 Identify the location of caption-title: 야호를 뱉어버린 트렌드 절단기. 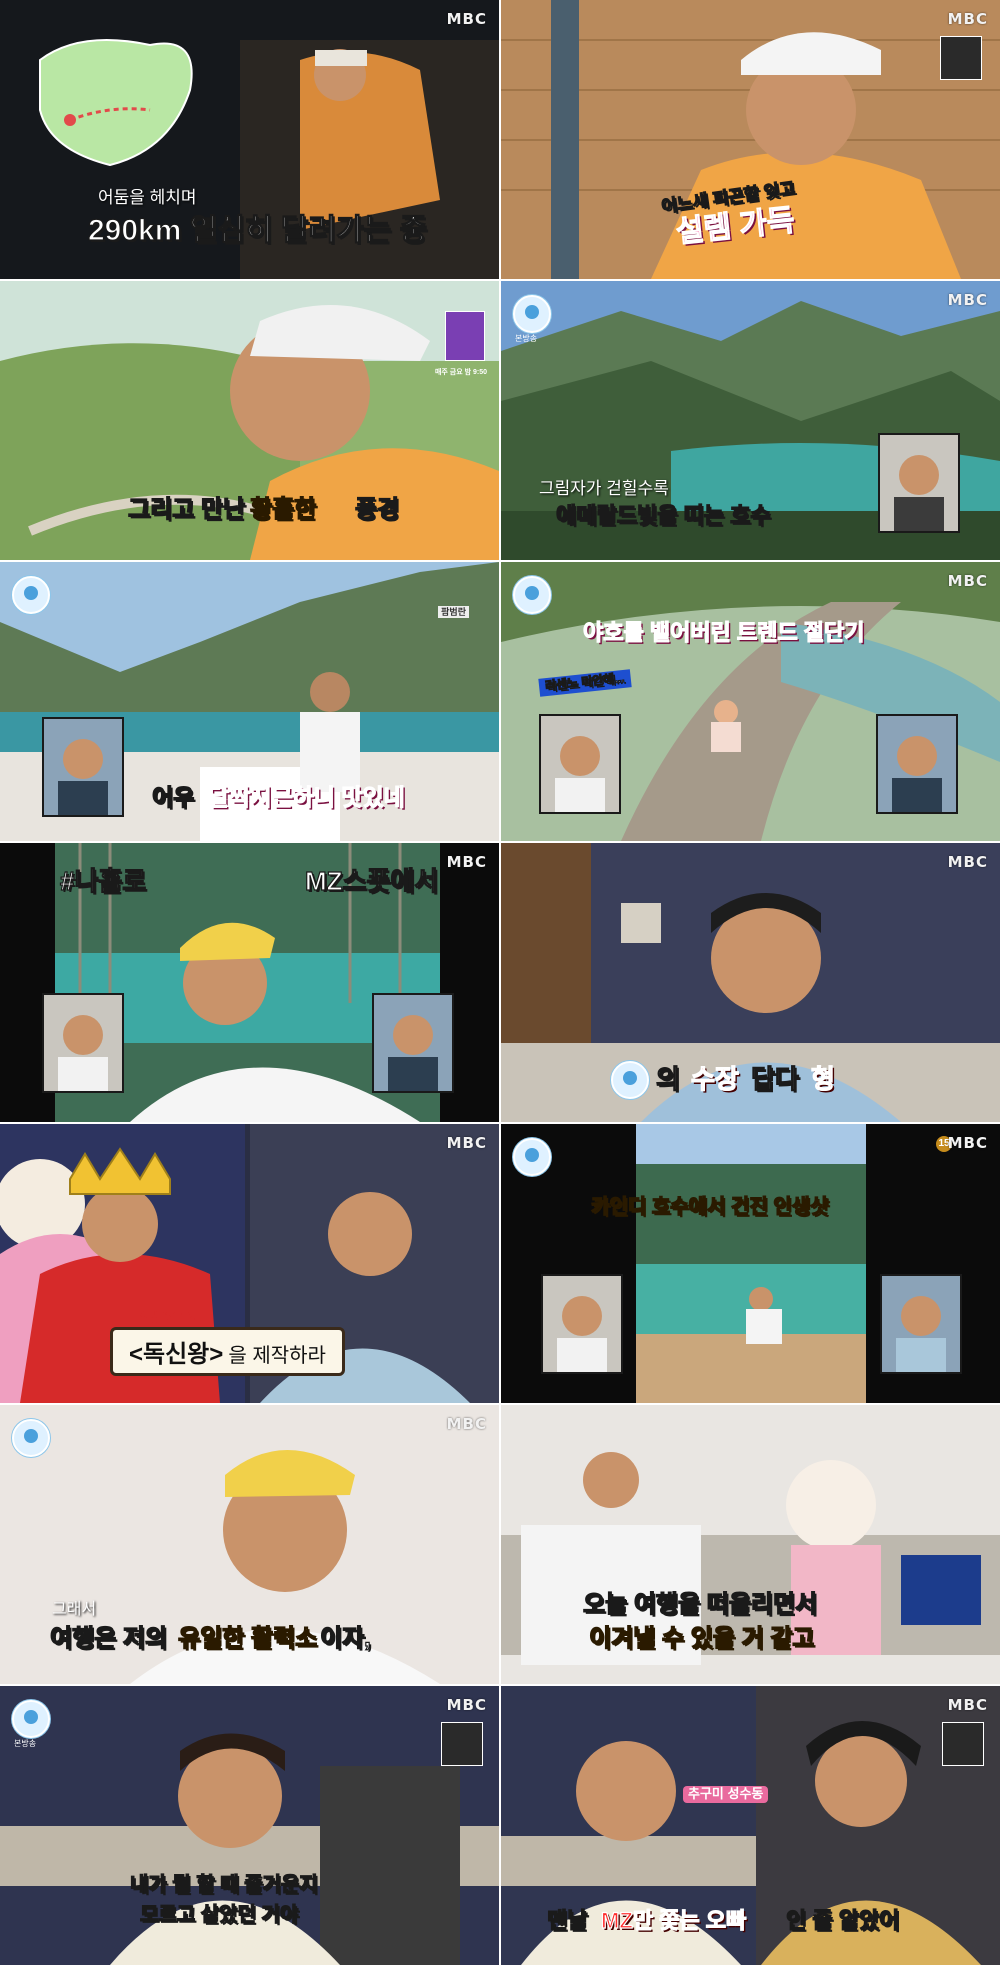
(723, 632).